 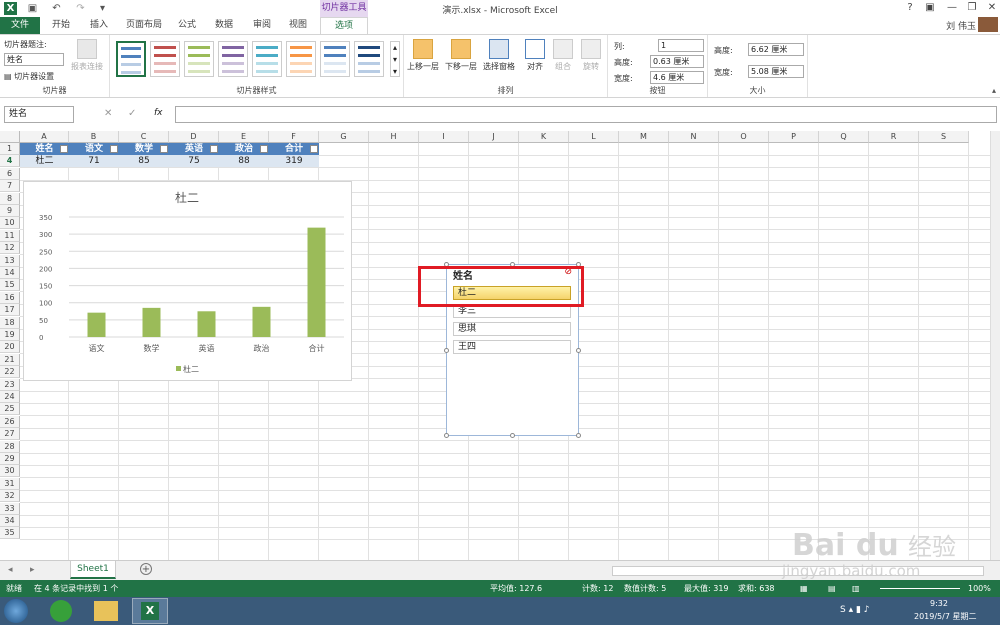 I want to click on button-height-input: 0.63 厘米, so click(x=677, y=61).